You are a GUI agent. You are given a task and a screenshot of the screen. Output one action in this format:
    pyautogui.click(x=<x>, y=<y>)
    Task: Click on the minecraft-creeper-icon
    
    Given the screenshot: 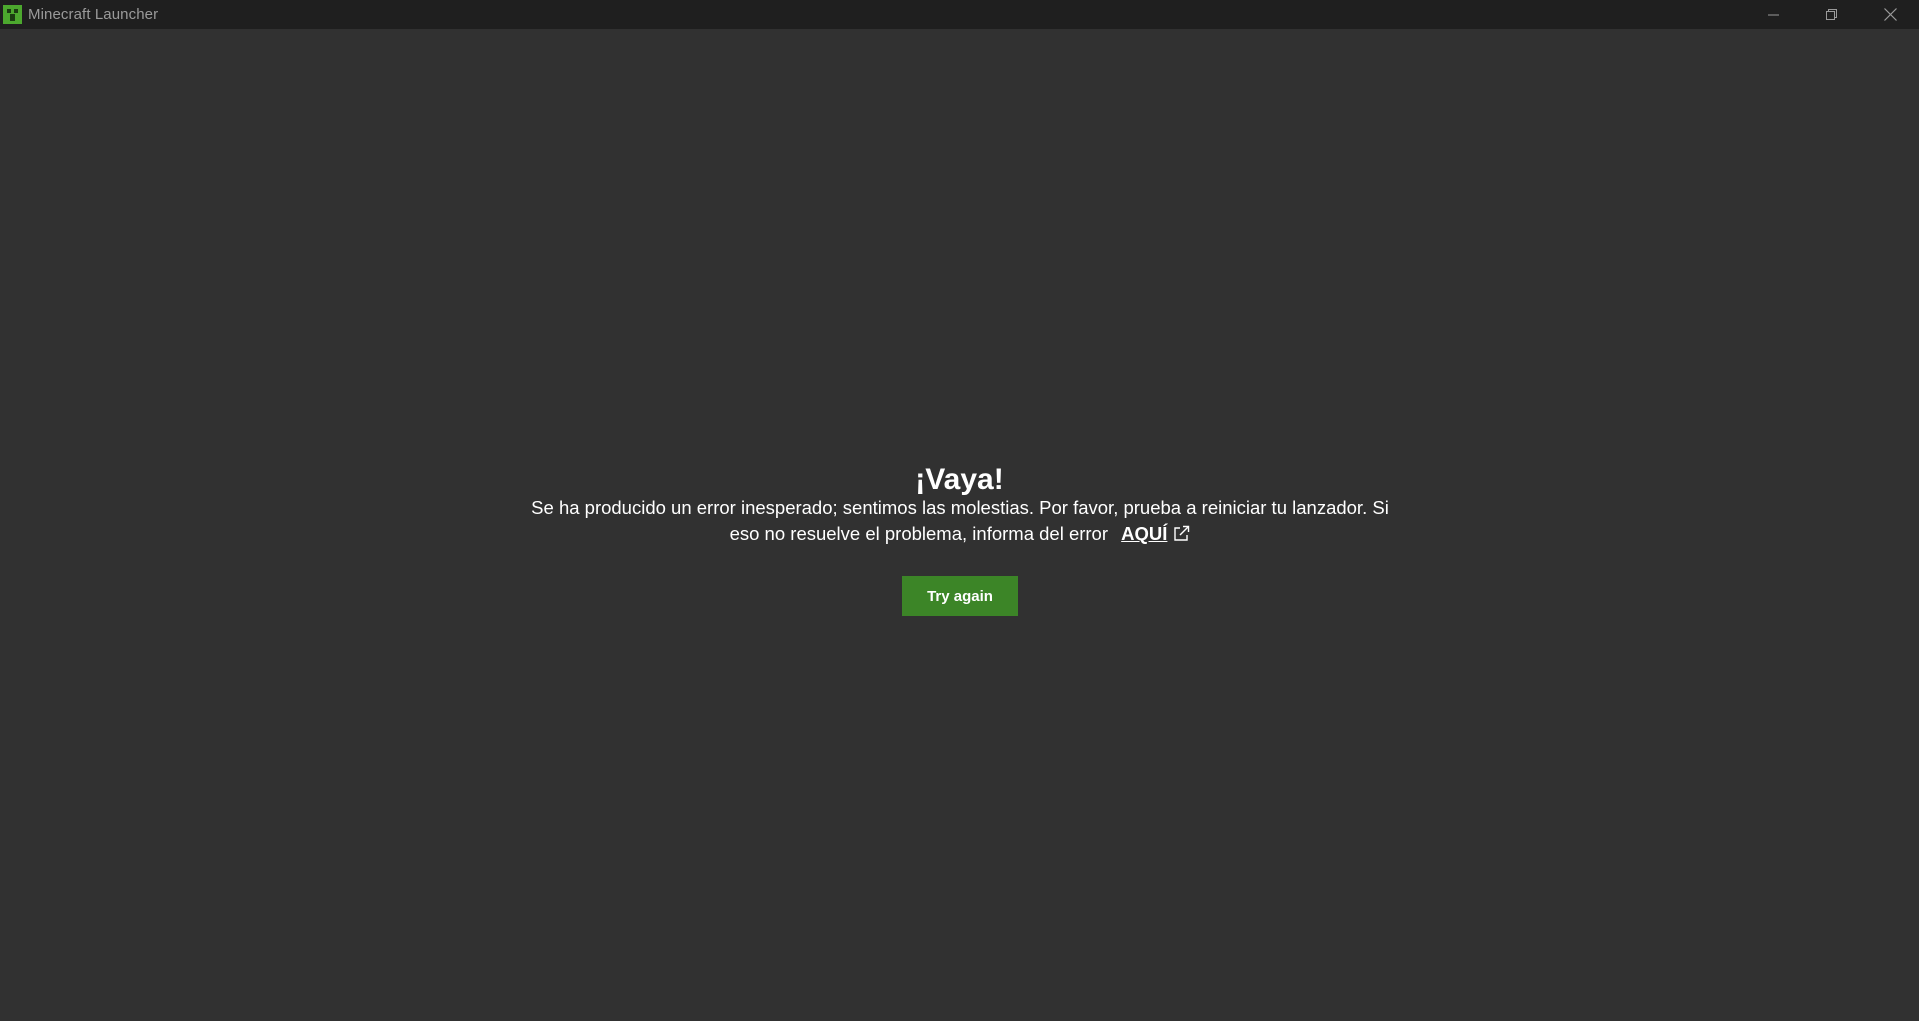 What is the action you would take?
    pyautogui.click(x=12, y=14)
    